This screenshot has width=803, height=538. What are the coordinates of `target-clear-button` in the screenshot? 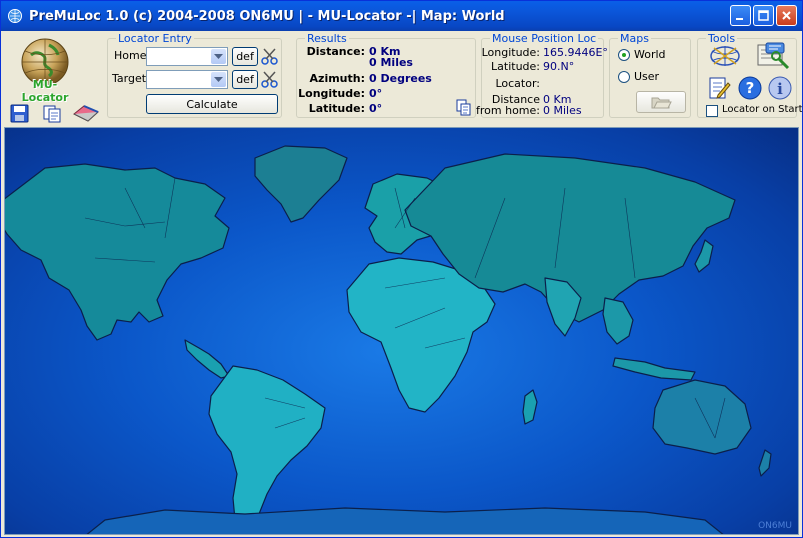 It's located at (270, 79).